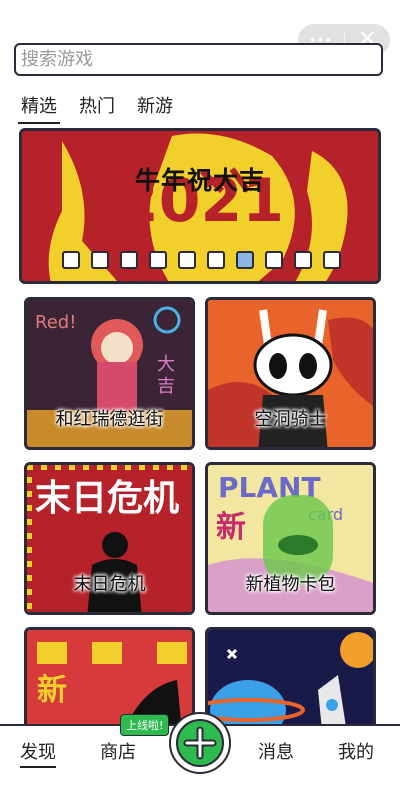  I want to click on nav-me: 我的, so click(356, 751).